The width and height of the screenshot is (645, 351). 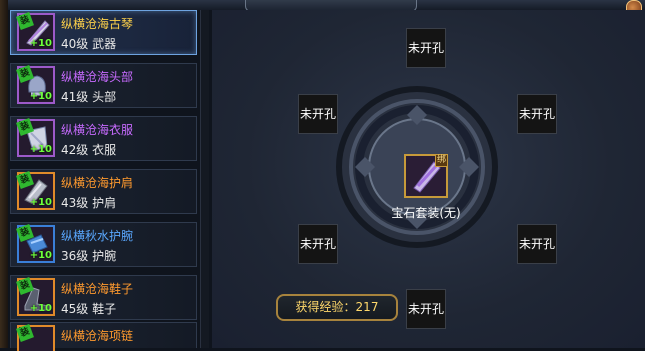 What do you see at coordinates (426, 48) in the screenshot?
I see `gem-slot-top: 未开孔` at bounding box center [426, 48].